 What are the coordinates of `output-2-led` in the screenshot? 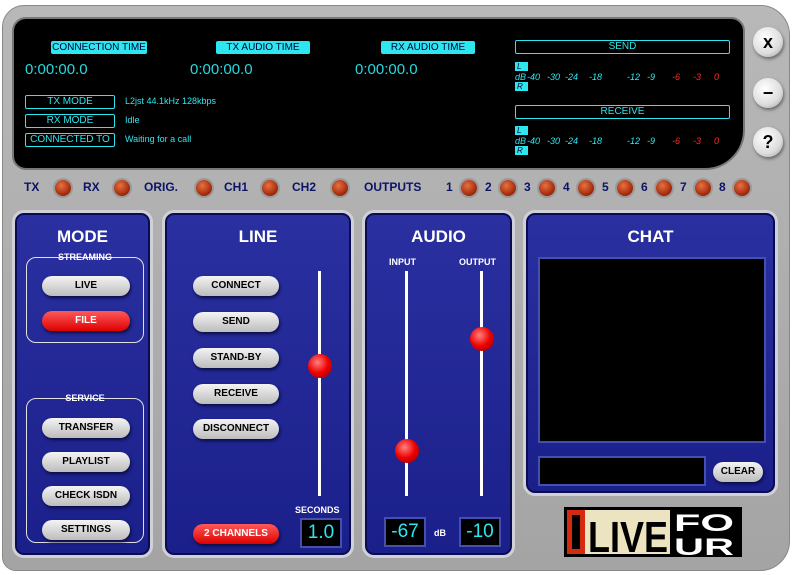 It's located at (508, 188).